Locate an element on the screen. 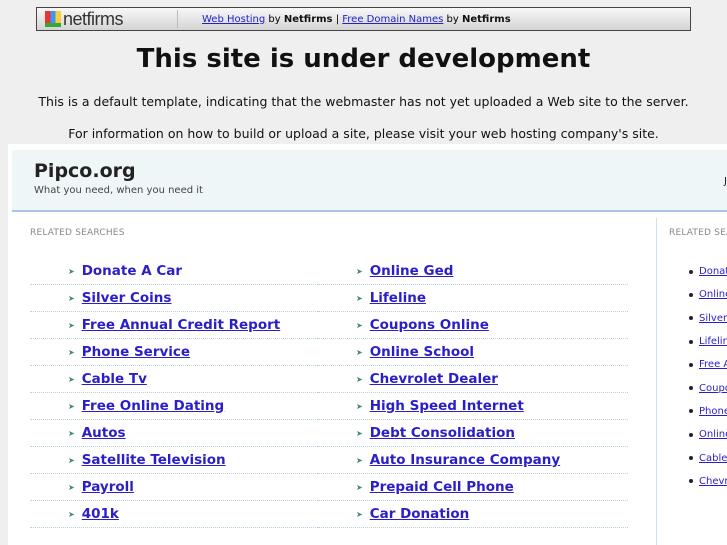 The image size is (727, 545). page-title: This site is under development is located at coordinates (363, 59).